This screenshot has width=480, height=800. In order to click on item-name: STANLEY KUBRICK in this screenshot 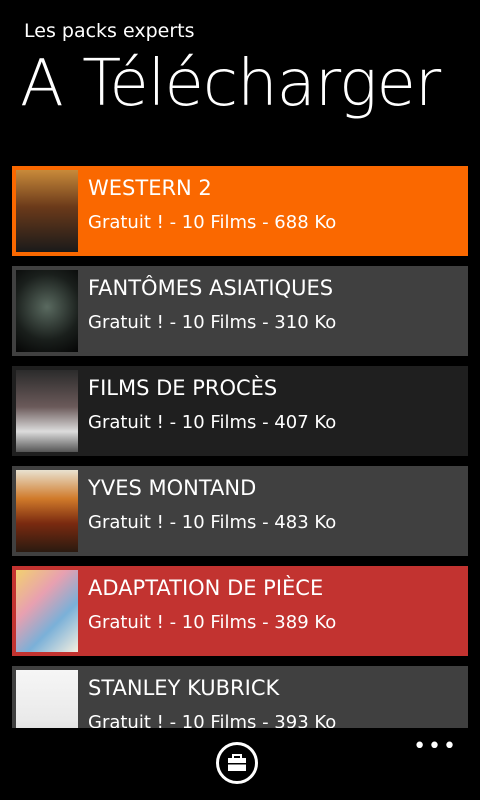, I will do `click(184, 688)`.